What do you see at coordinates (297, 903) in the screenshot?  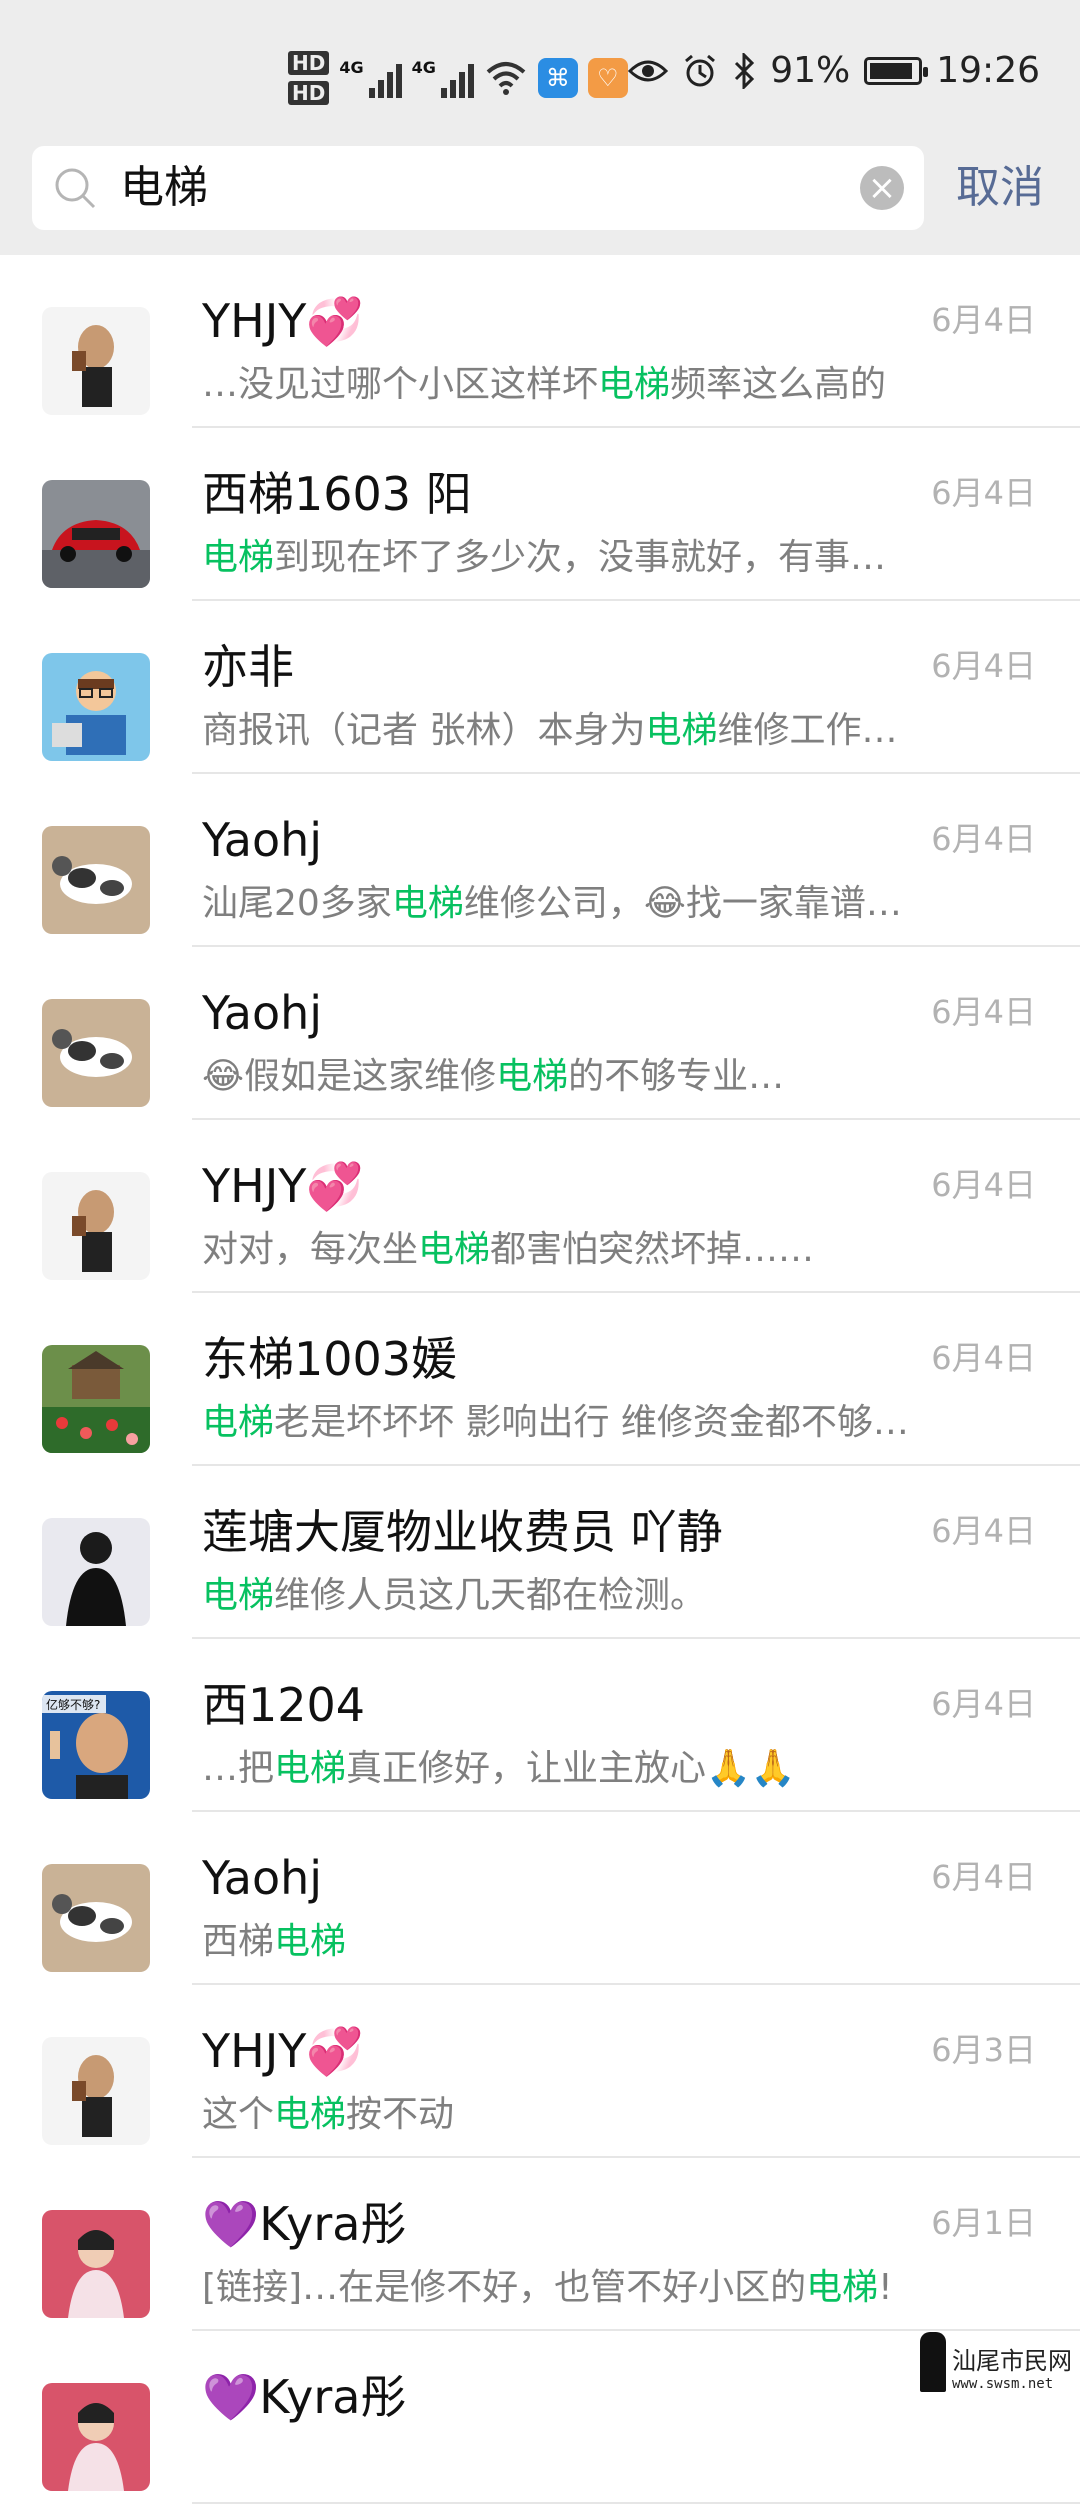 I see `snippet-text: 汕尾20多家` at bounding box center [297, 903].